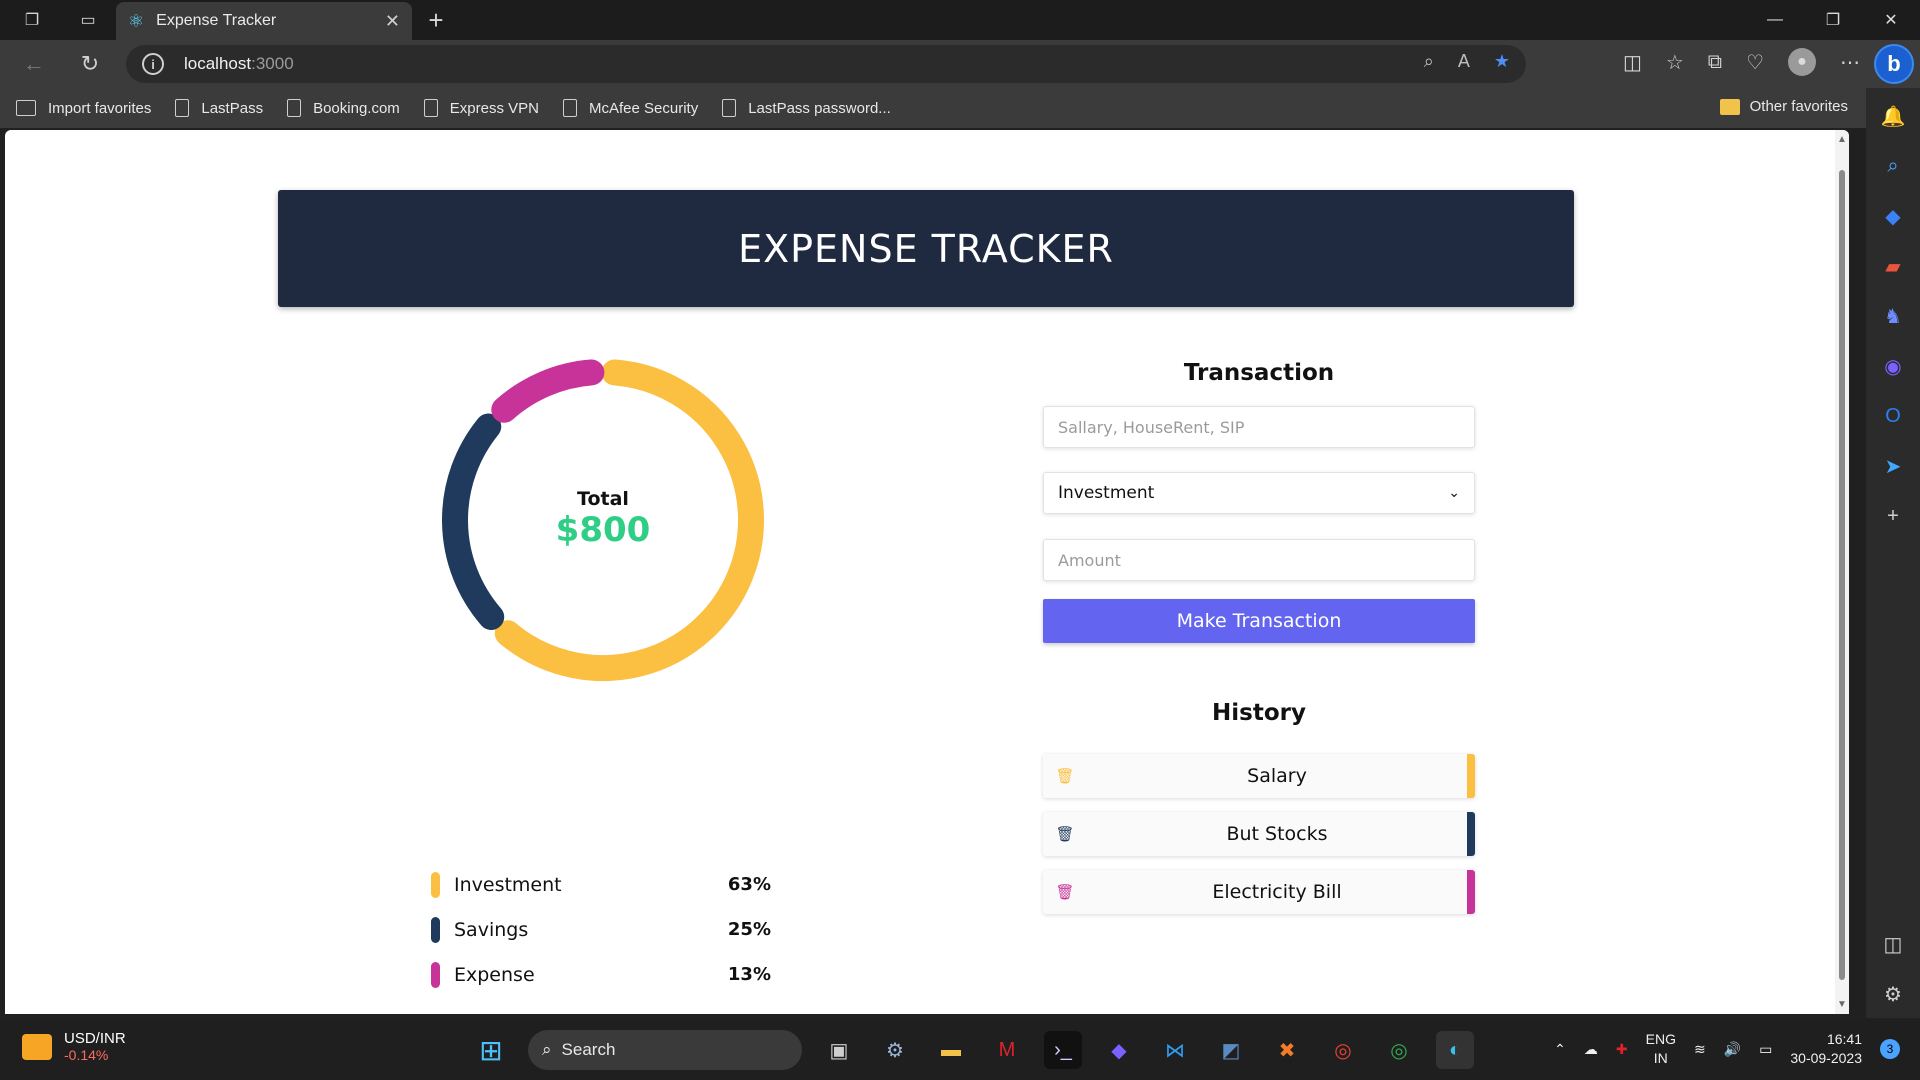  Describe the element at coordinates (1007, 1050) in the screenshot. I see `mcafee-icon: M` at that location.